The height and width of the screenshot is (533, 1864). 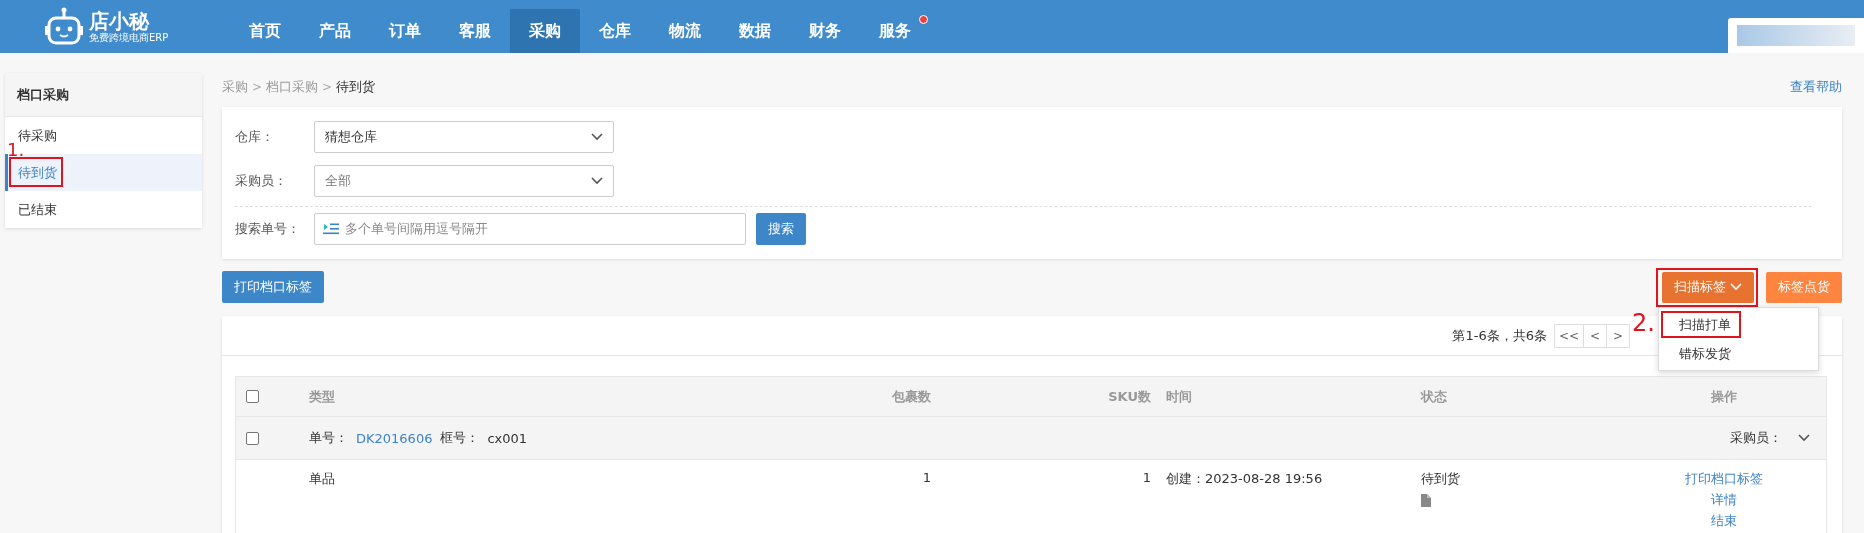 What do you see at coordinates (1179, 396) in the screenshot?
I see `column-header: 时间` at bounding box center [1179, 396].